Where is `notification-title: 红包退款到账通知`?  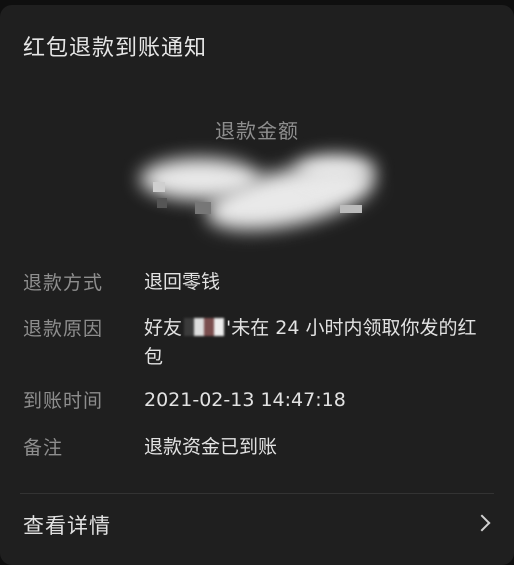 notification-title: 红包退款到账通知 is located at coordinates (115, 48).